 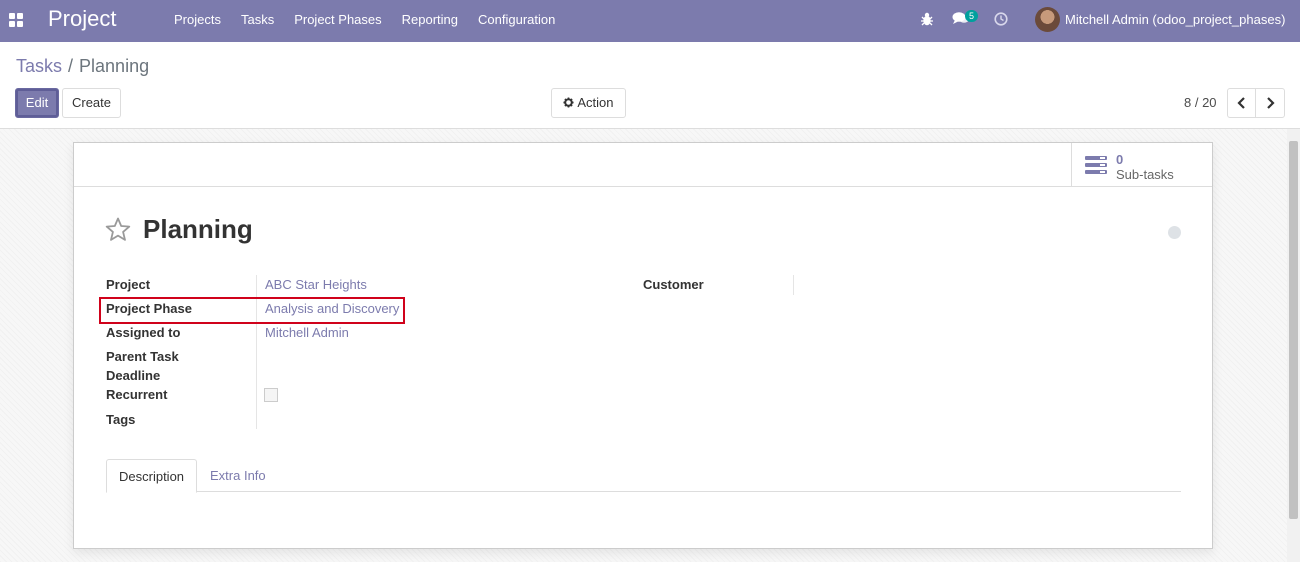 What do you see at coordinates (137, 394) in the screenshot?
I see `recurrent-label: Recurrent` at bounding box center [137, 394].